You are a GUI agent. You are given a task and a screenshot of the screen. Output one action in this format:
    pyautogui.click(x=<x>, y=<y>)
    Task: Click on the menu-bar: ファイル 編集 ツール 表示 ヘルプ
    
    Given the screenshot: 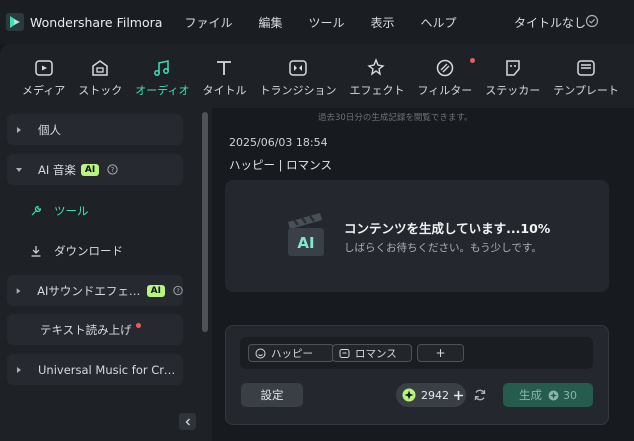 What is the action you would take?
    pyautogui.click(x=333, y=22)
    